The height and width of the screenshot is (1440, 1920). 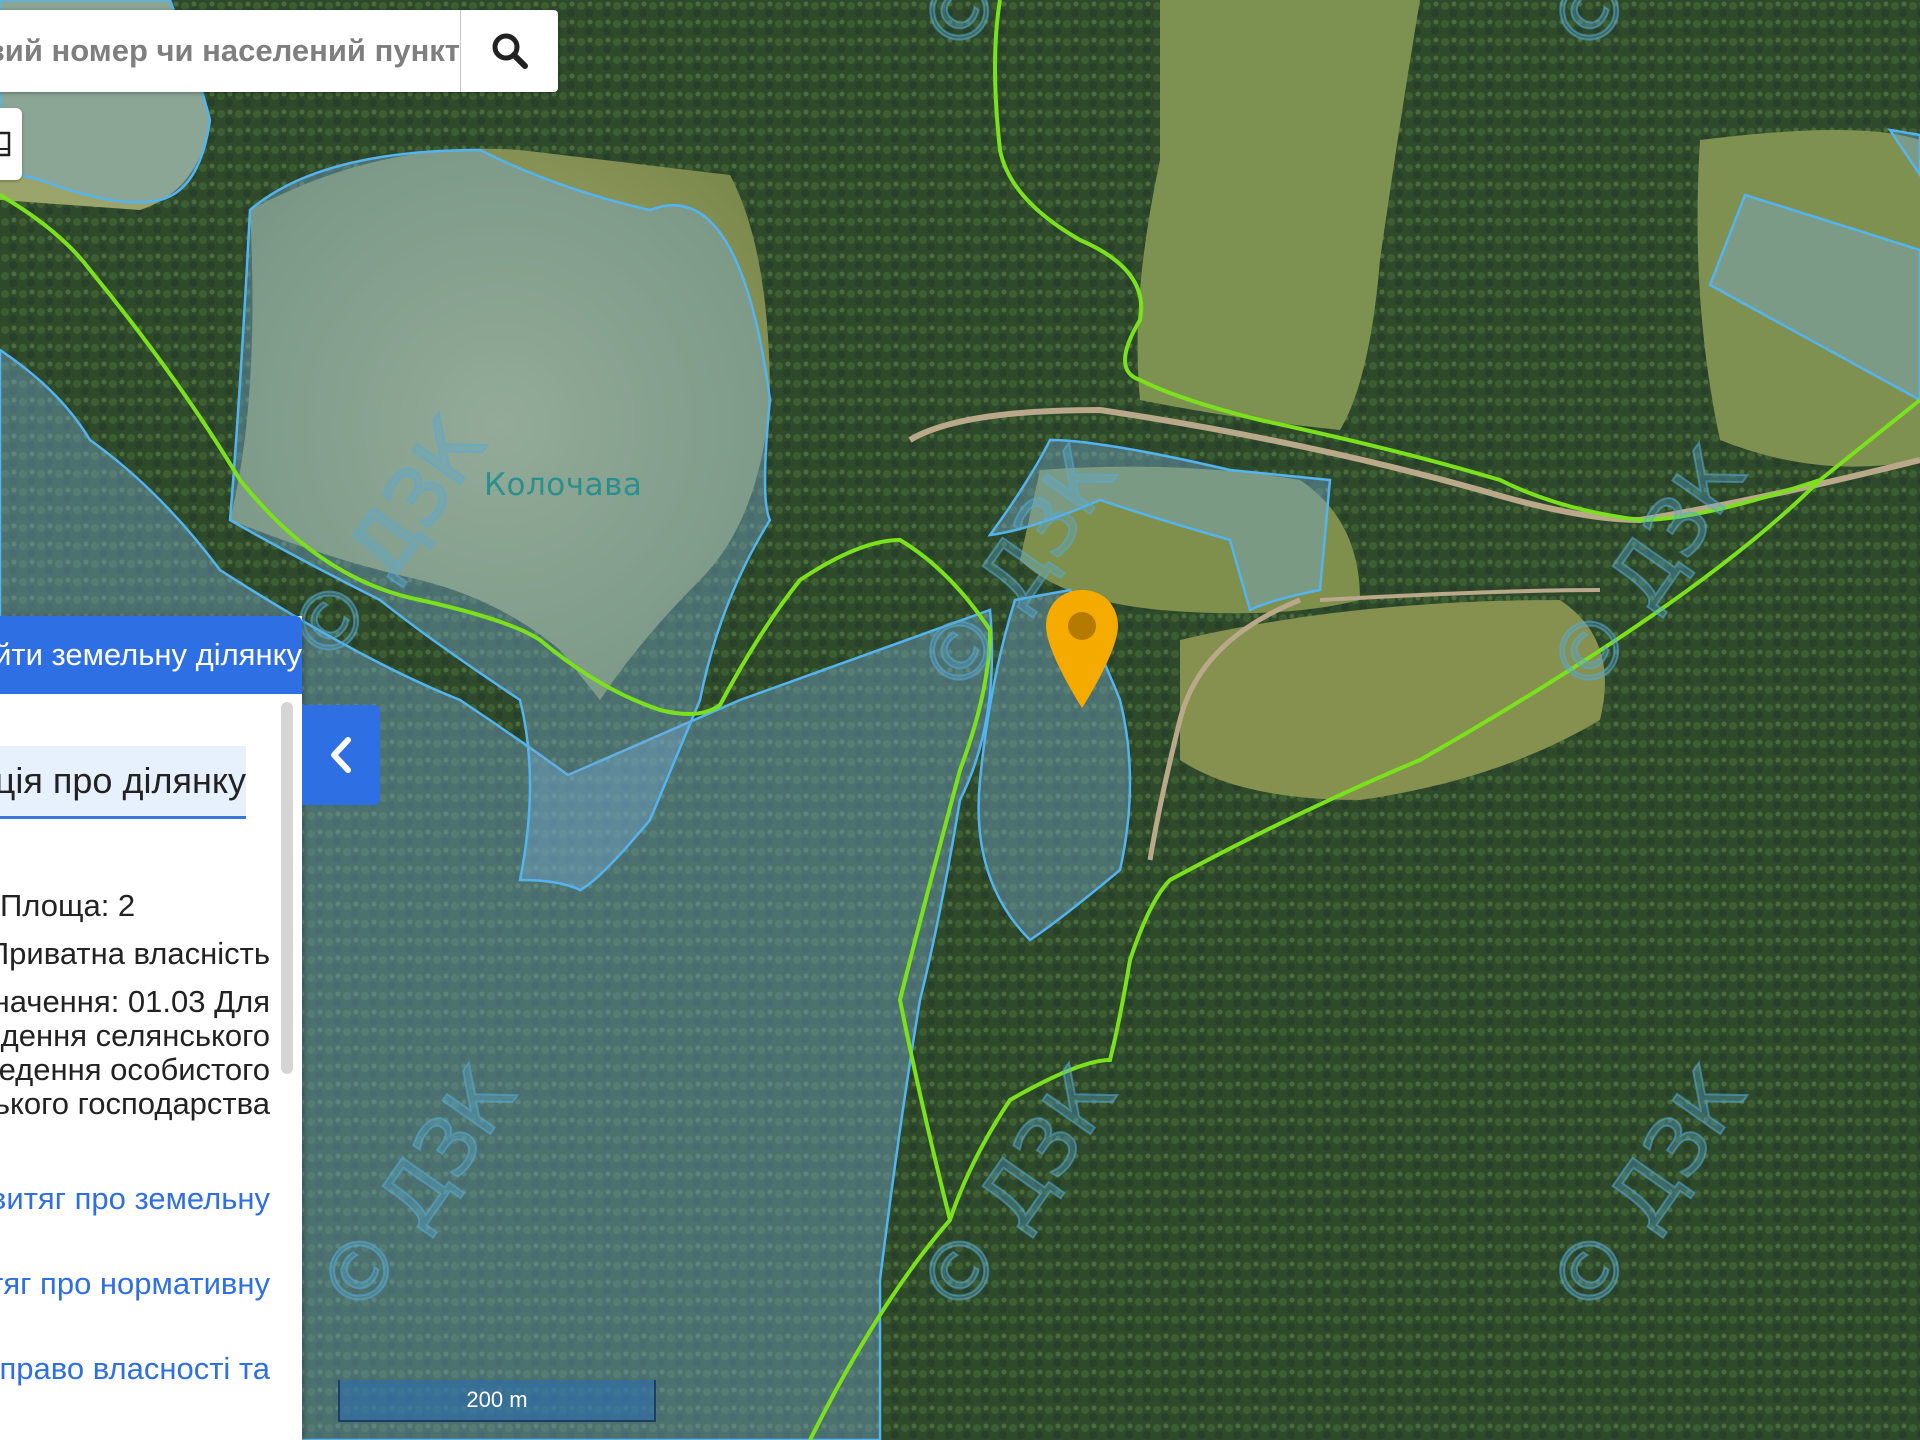 I want to click on purpose-line-1: Цільове призначення: 01.03 Для, so click(x=135, y=1001).